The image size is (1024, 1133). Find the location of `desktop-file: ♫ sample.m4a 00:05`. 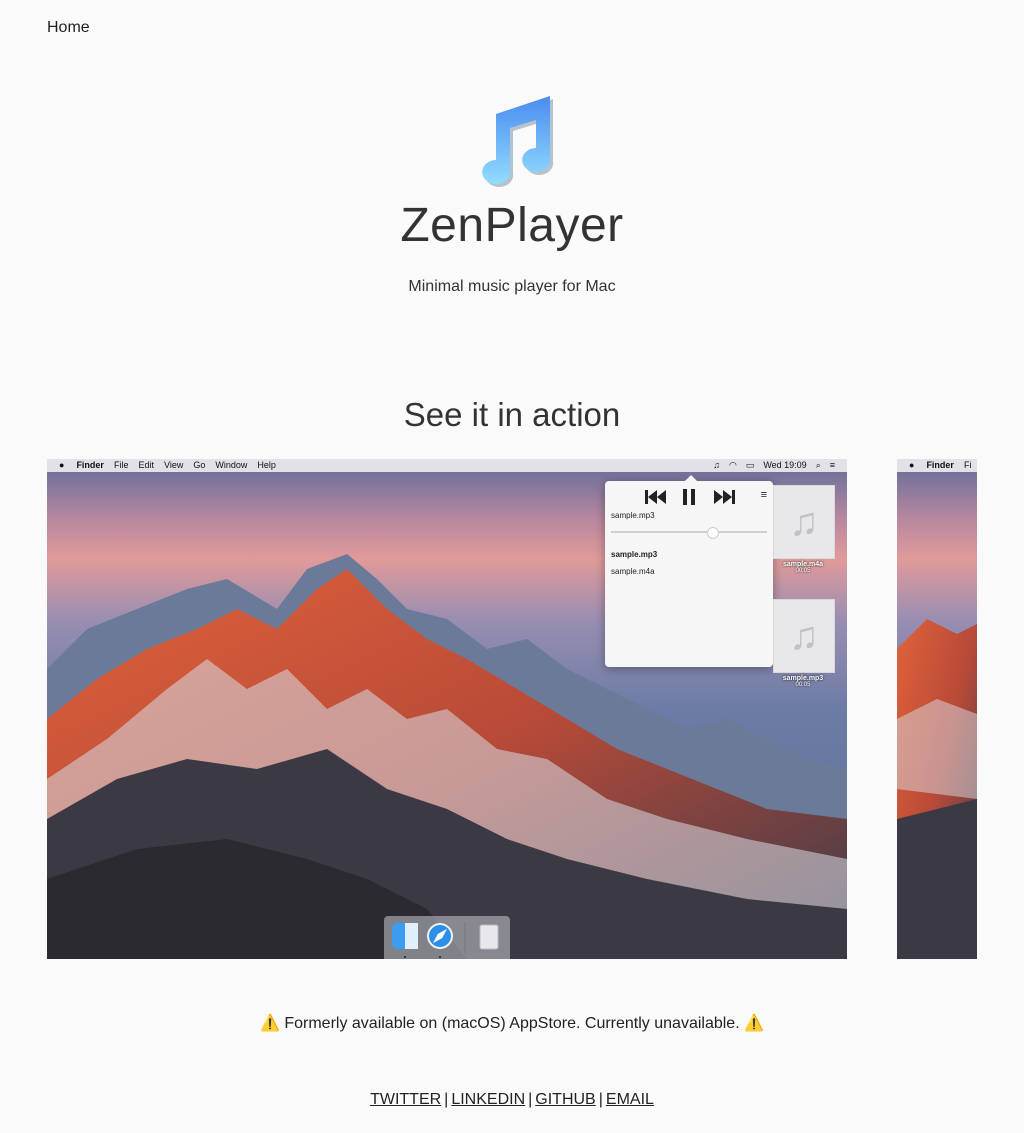

desktop-file: ♫ sample.m4a 00:05 is located at coordinates (804, 529).